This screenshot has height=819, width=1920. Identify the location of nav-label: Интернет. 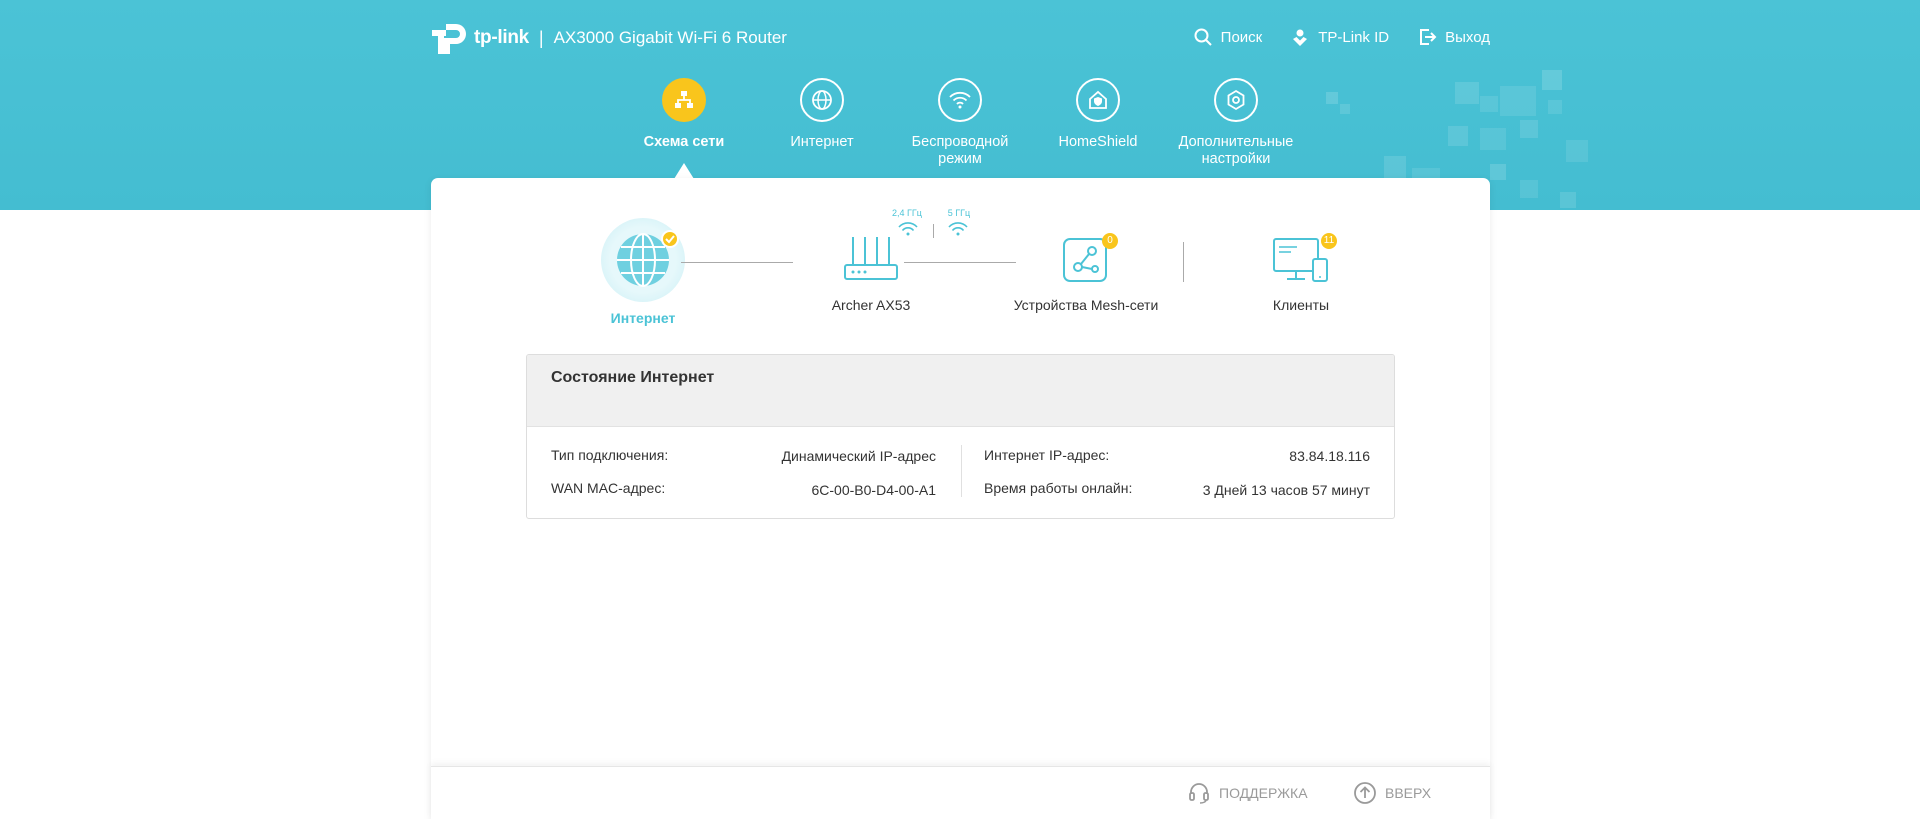
(822, 142).